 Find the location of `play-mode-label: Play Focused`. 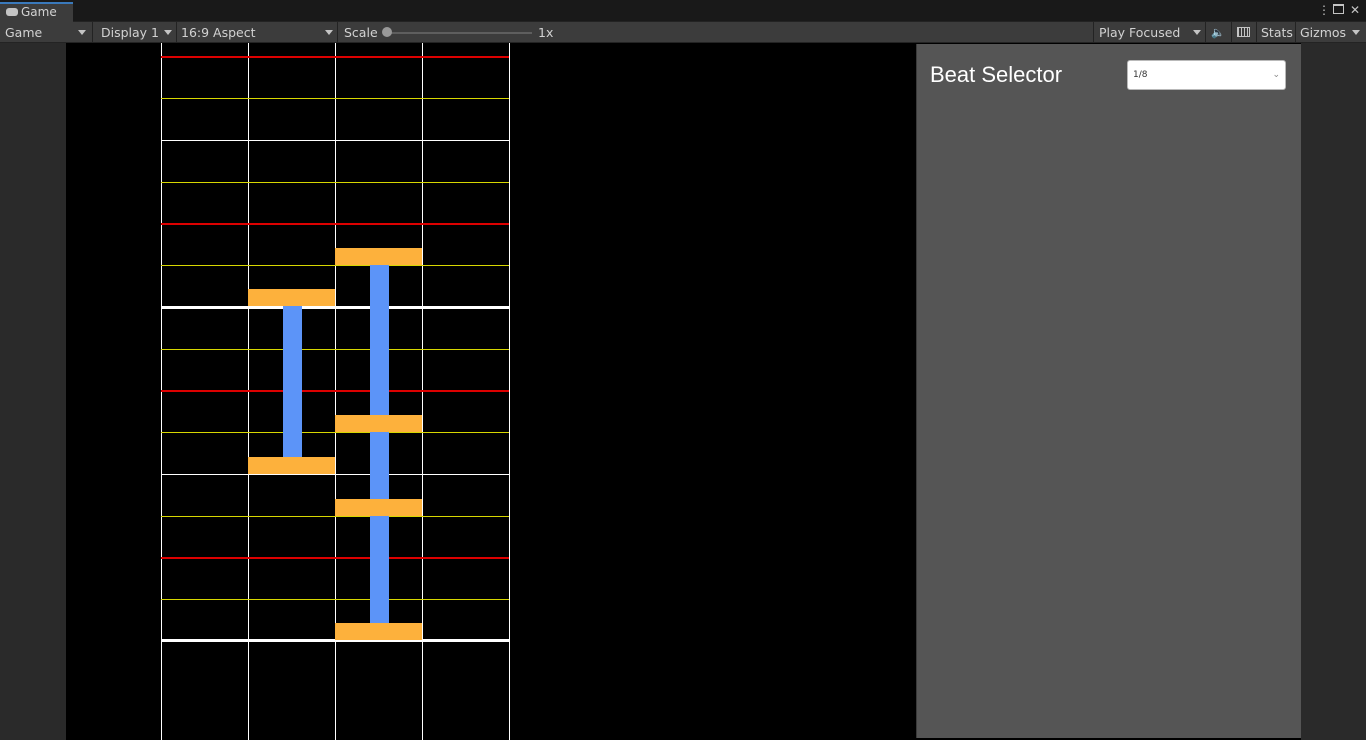

play-mode-label: Play Focused is located at coordinates (1140, 32).